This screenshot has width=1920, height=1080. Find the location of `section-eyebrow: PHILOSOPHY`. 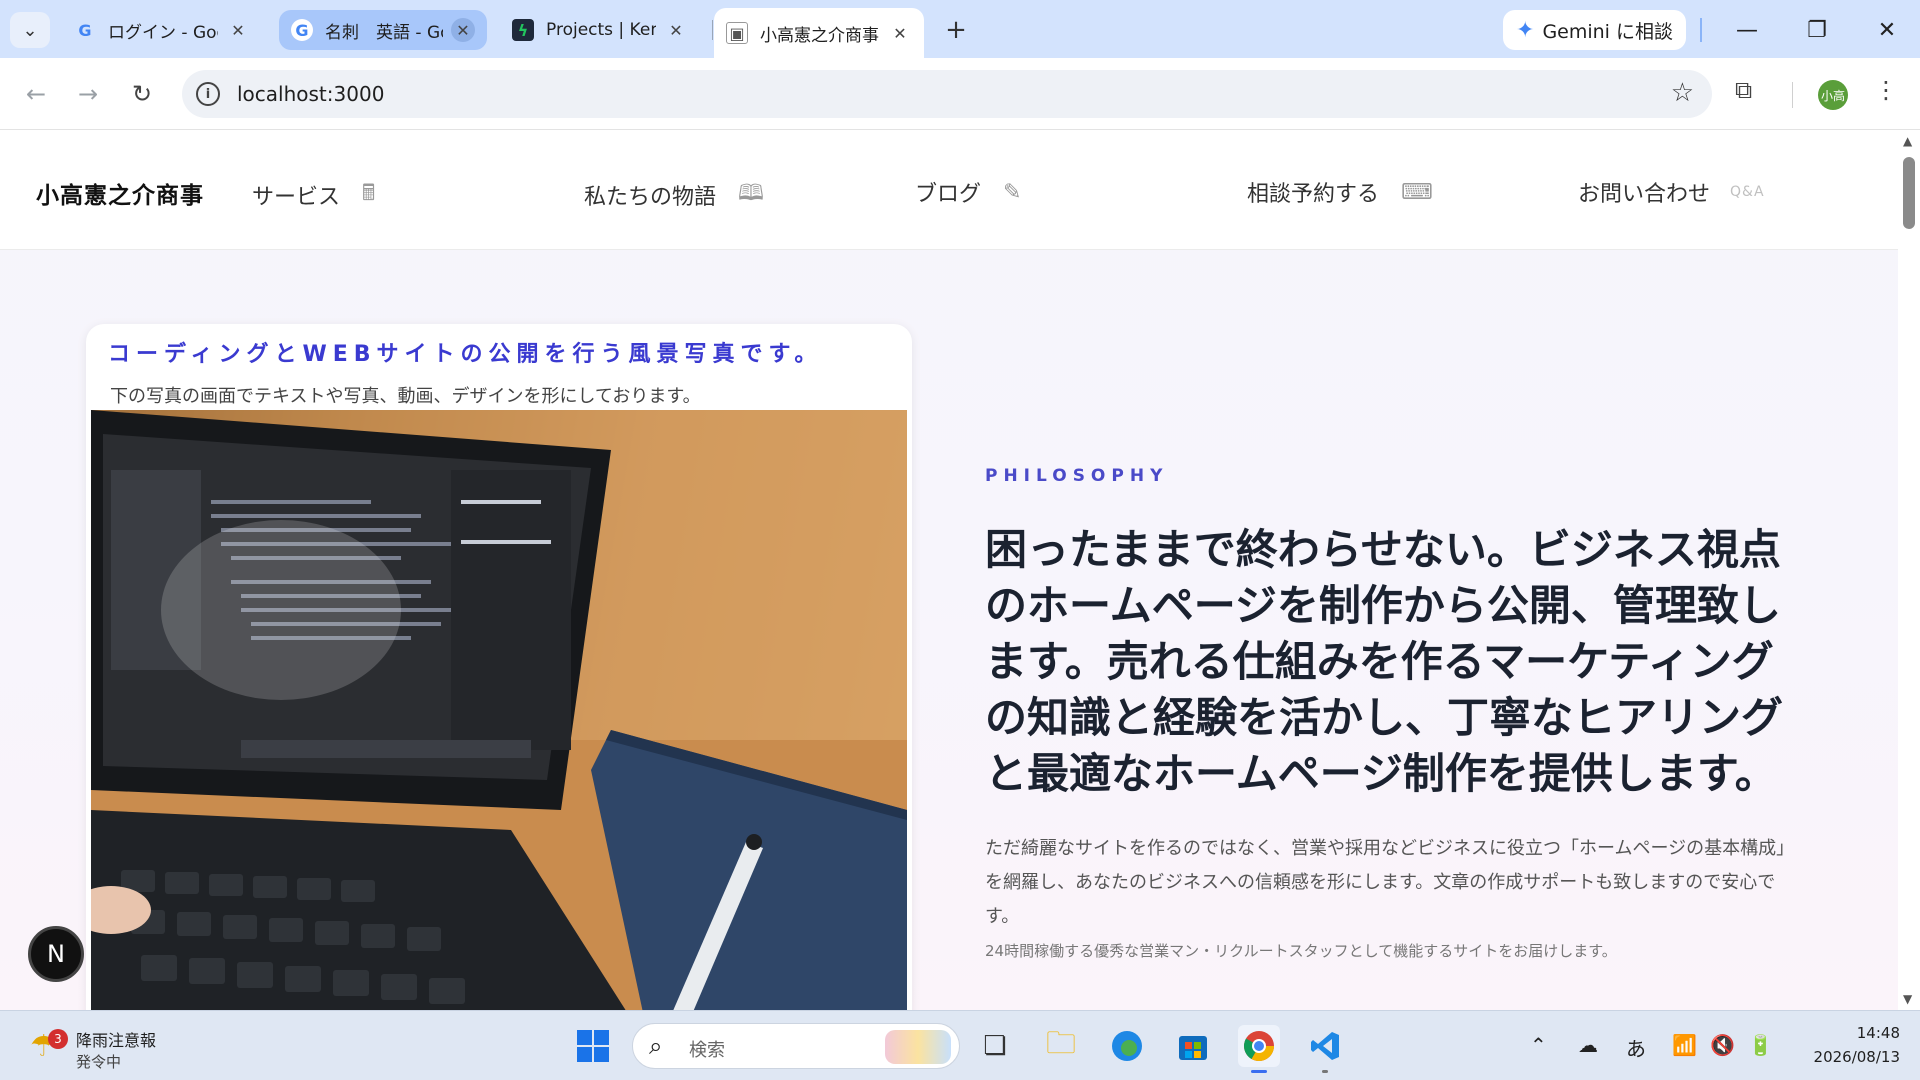

section-eyebrow: PHILOSOPHY is located at coordinates (1077, 476).